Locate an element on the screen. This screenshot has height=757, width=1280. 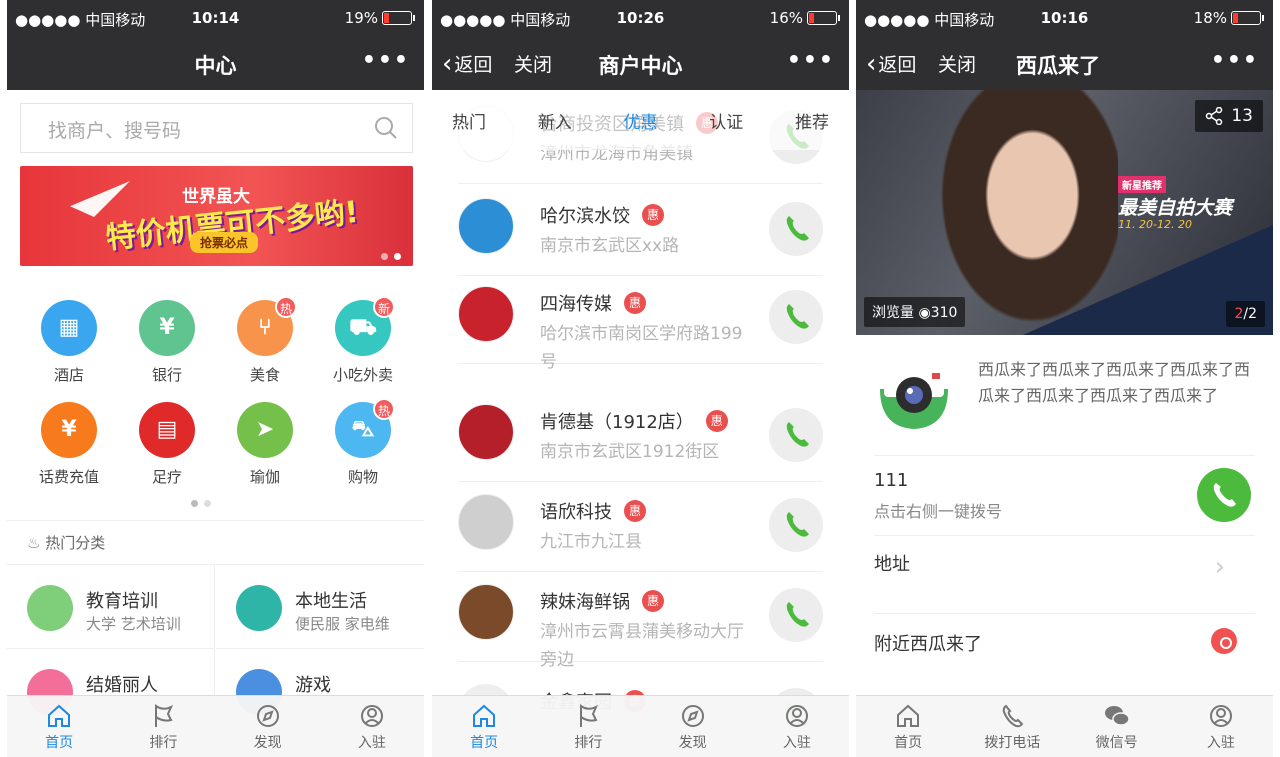
bottom-tab-bar: 首页 排行 发现 入驻 is located at coordinates (640, 726).